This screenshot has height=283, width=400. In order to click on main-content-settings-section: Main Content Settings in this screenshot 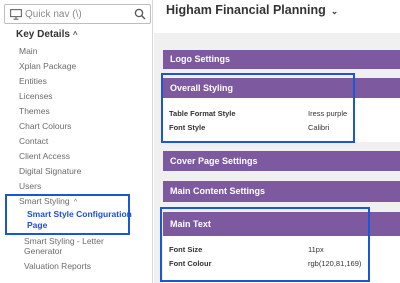, I will do `click(281, 191)`.